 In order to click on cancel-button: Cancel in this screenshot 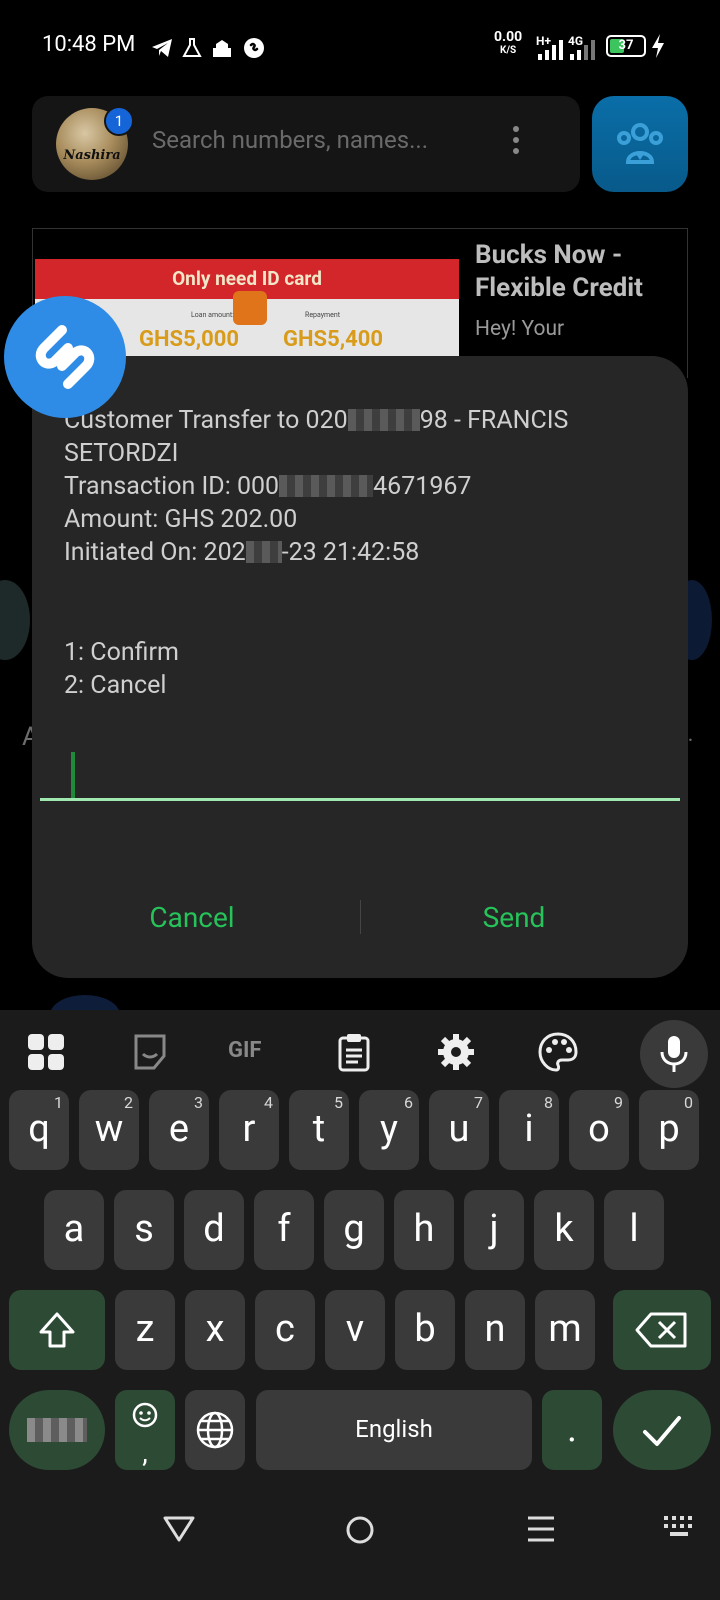, I will do `click(192, 918)`.